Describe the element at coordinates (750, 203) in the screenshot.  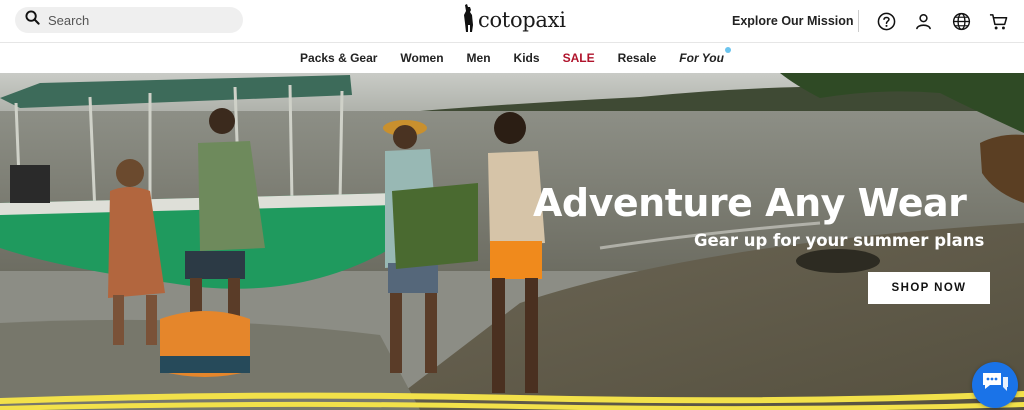
I see `hero-headline: Adventure Any Wear` at that location.